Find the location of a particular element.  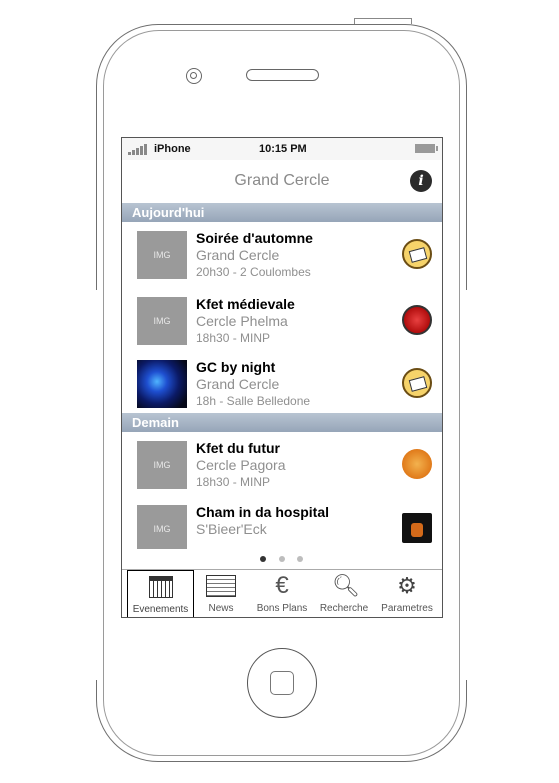

tab-evenements: Evenements is located at coordinates (160, 593).